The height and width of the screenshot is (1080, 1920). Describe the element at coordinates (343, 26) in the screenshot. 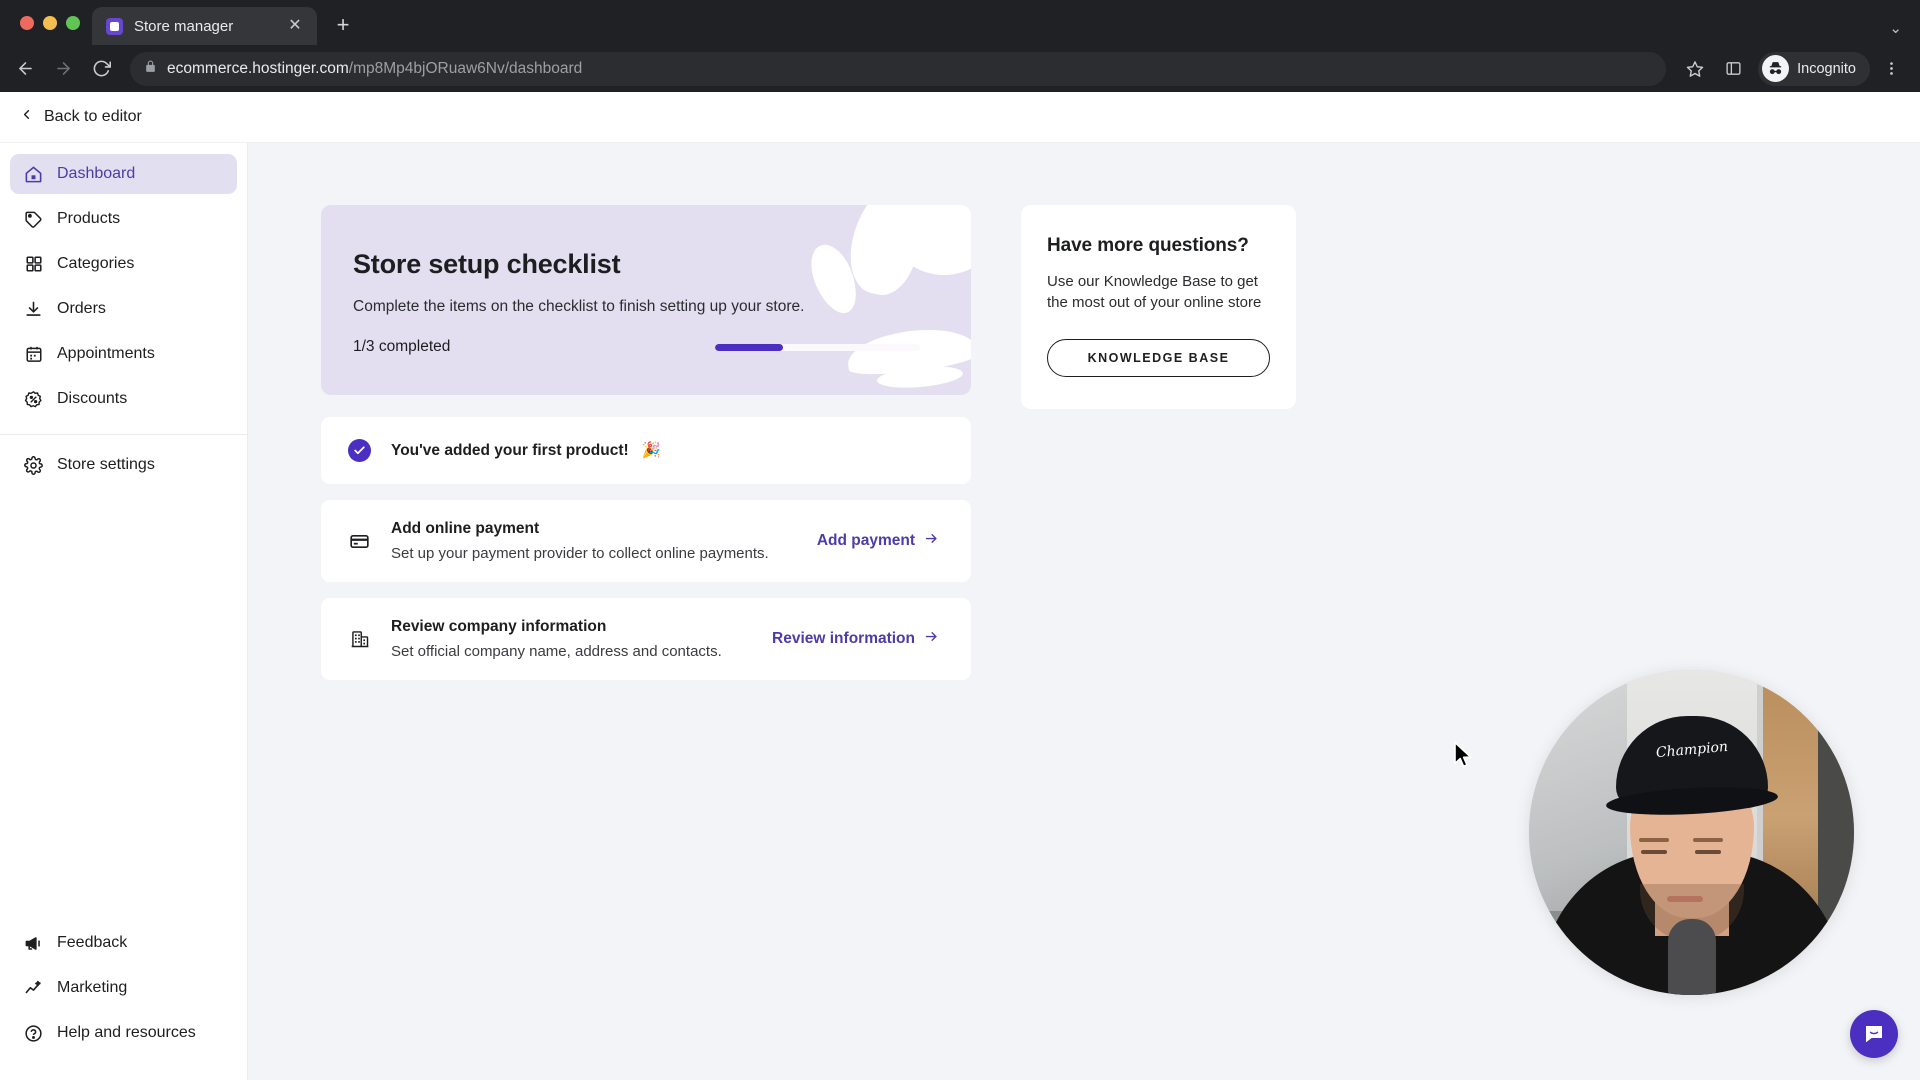

I see `new-tab-button: +` at that location.